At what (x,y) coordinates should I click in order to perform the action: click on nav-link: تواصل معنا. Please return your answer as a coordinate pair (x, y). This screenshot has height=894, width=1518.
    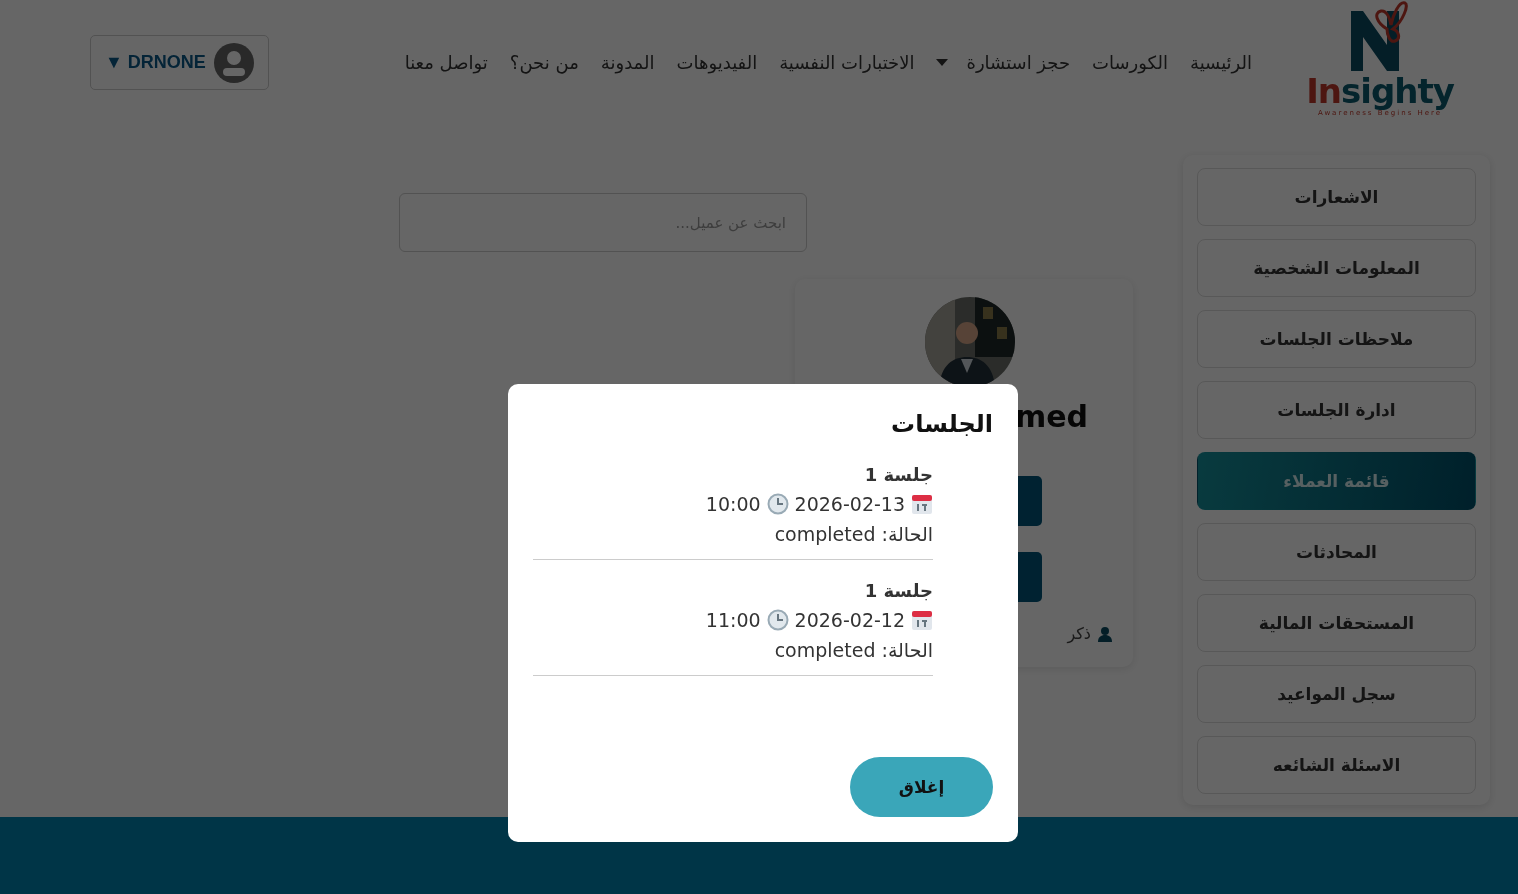
    Looking at the image, I should click on (446, 62).